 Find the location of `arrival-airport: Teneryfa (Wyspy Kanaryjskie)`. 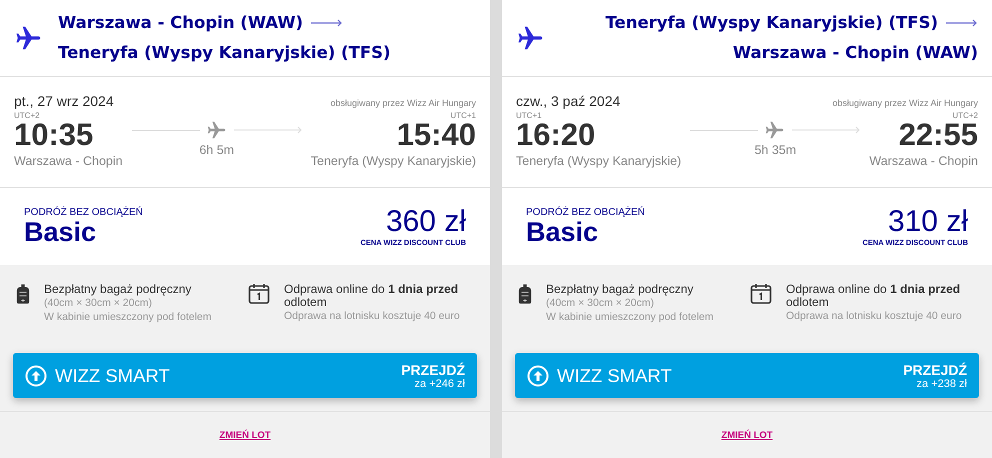

arrival-airport: Teneryfa (Wyspy Kanaryjskie) is located at coordinates (393, 161).